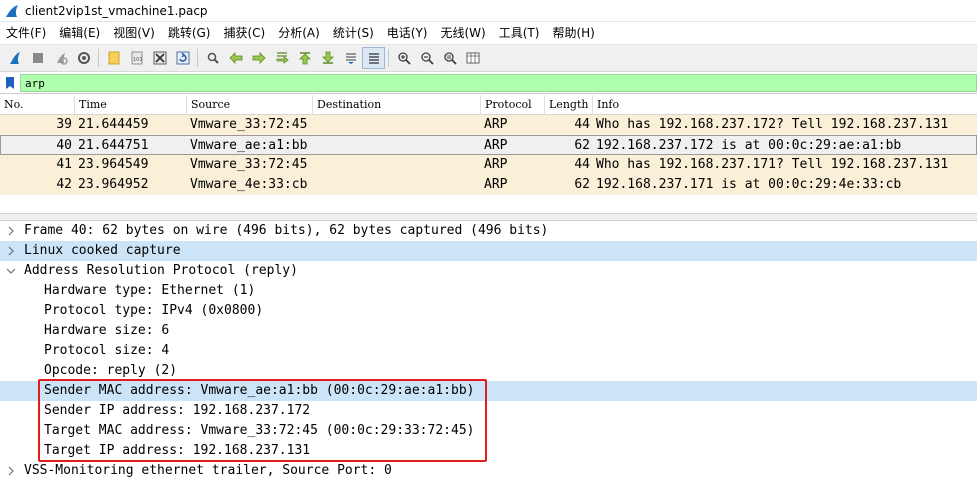 Image resolution: width=977 pixels, height=484 pixels. What do you see at coordinates (496, 184) in the screenshot?
I see `packet-protocol: ARP` at bounding box center [496, 184].